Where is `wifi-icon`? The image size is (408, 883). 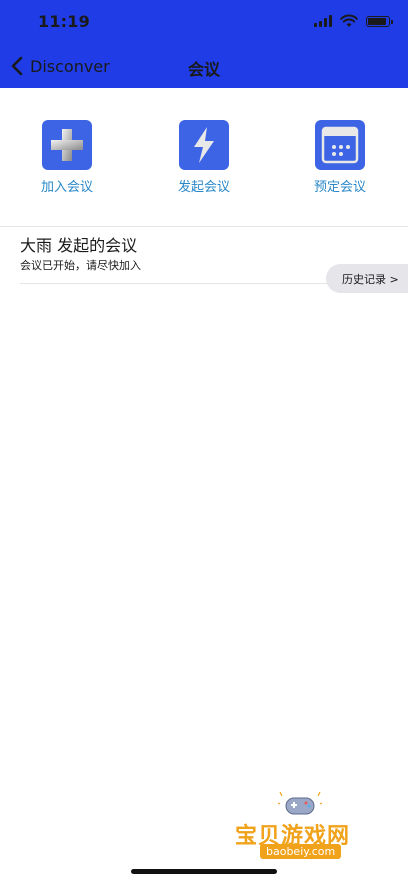 wifi-icon is located at coordinates (349, 20).